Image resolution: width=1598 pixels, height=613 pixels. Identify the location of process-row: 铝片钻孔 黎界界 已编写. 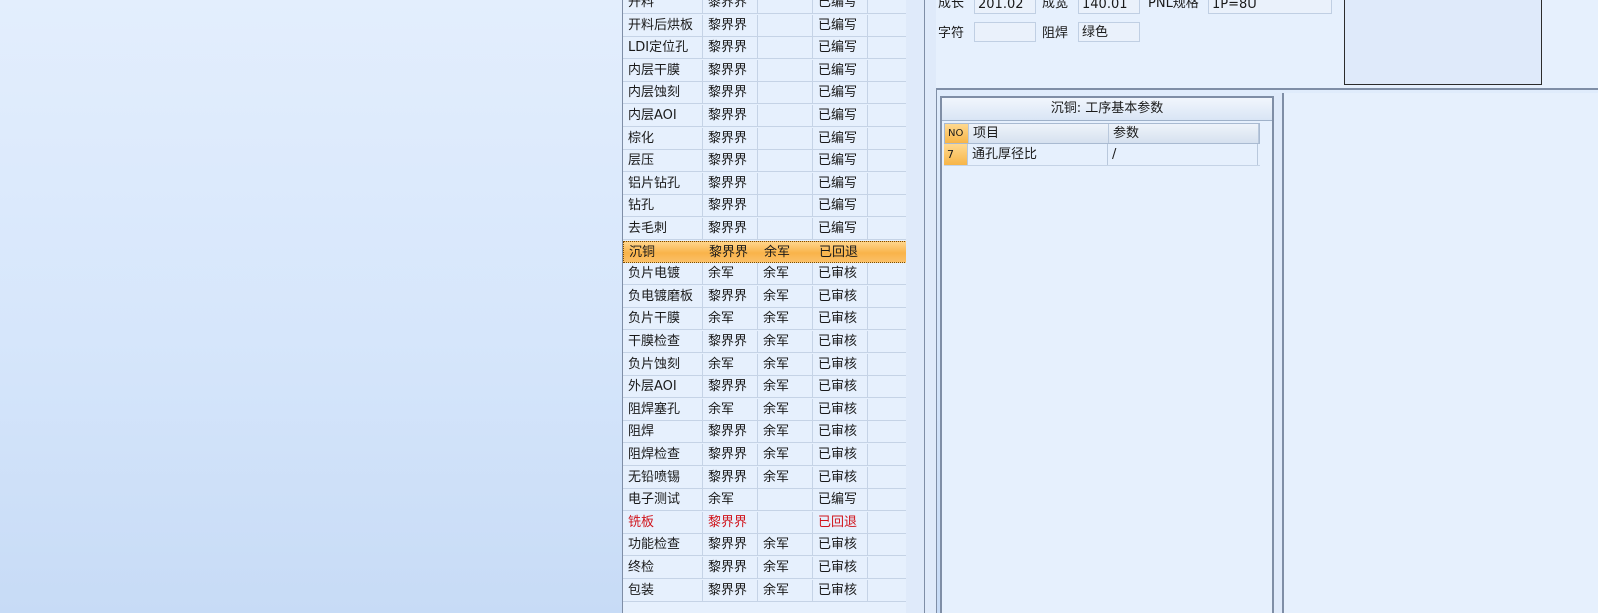
(765, 183).